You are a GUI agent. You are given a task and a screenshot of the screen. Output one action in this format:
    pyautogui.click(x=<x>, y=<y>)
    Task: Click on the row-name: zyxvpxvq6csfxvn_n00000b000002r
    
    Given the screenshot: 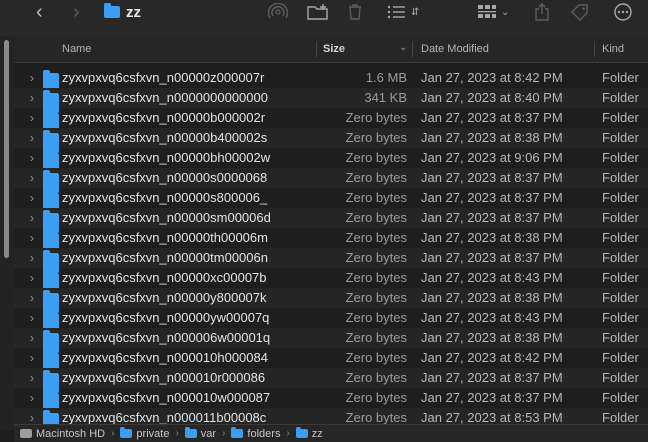 What is the action you would take?
    pyautogui.click(x=164, y=117)
    